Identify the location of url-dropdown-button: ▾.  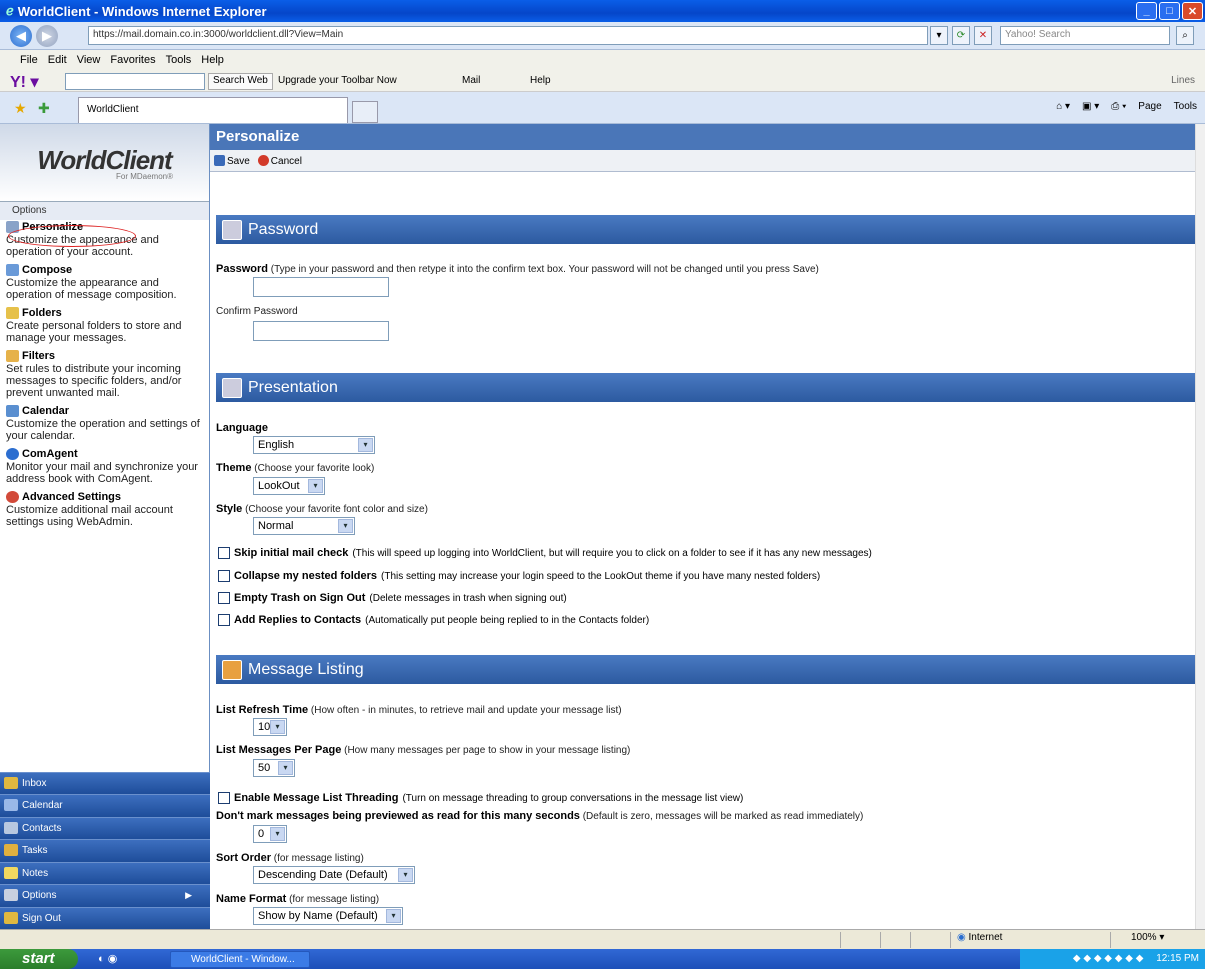
(939, 35).